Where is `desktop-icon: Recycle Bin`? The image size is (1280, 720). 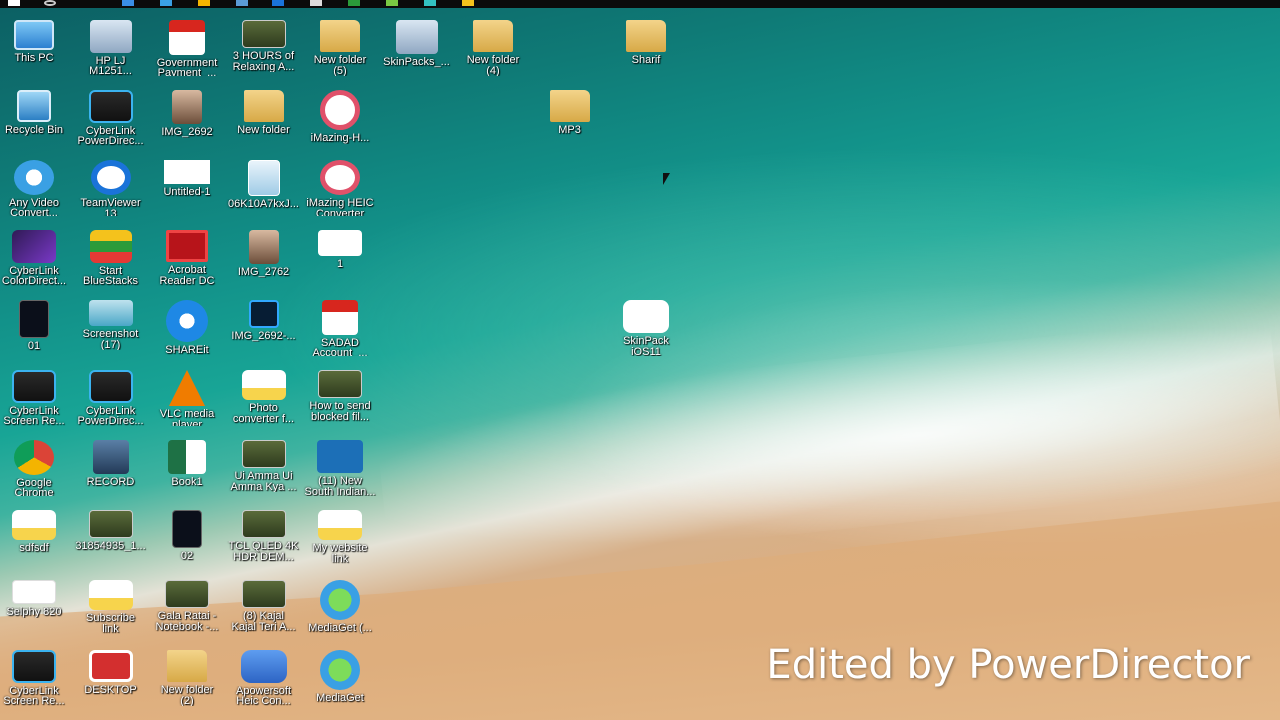 desktop-icon: Recycle Bin is located at coordinates (36, 111).